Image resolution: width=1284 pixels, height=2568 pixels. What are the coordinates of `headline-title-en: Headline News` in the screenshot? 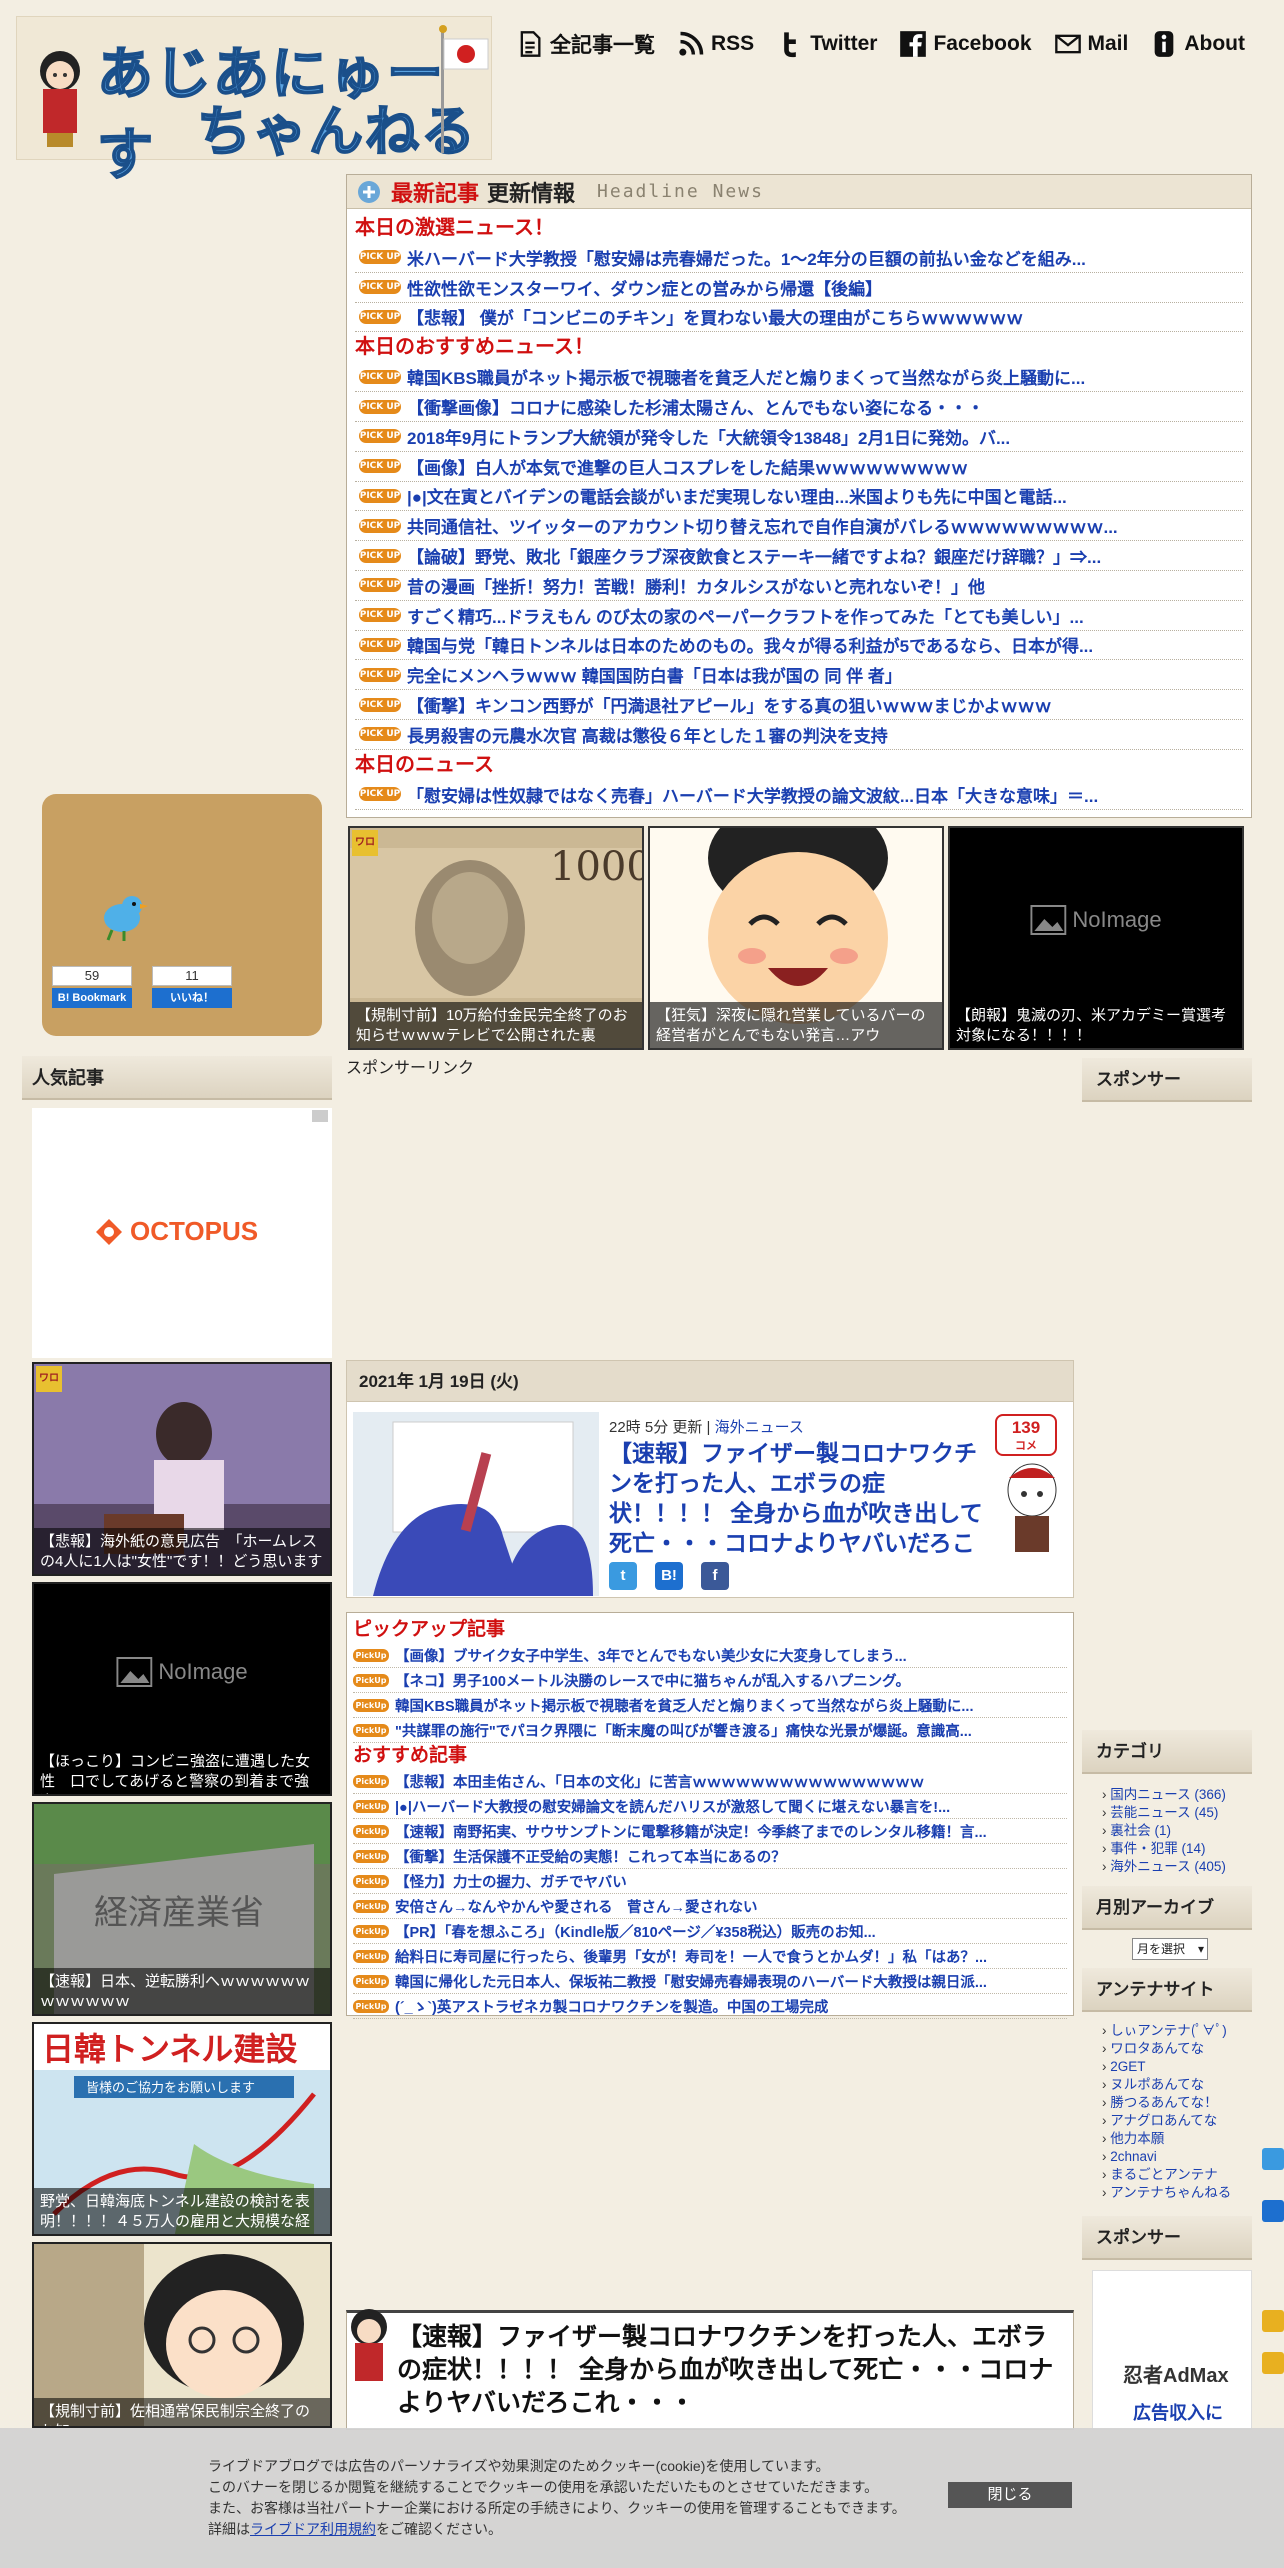 It's located at (680, 191).